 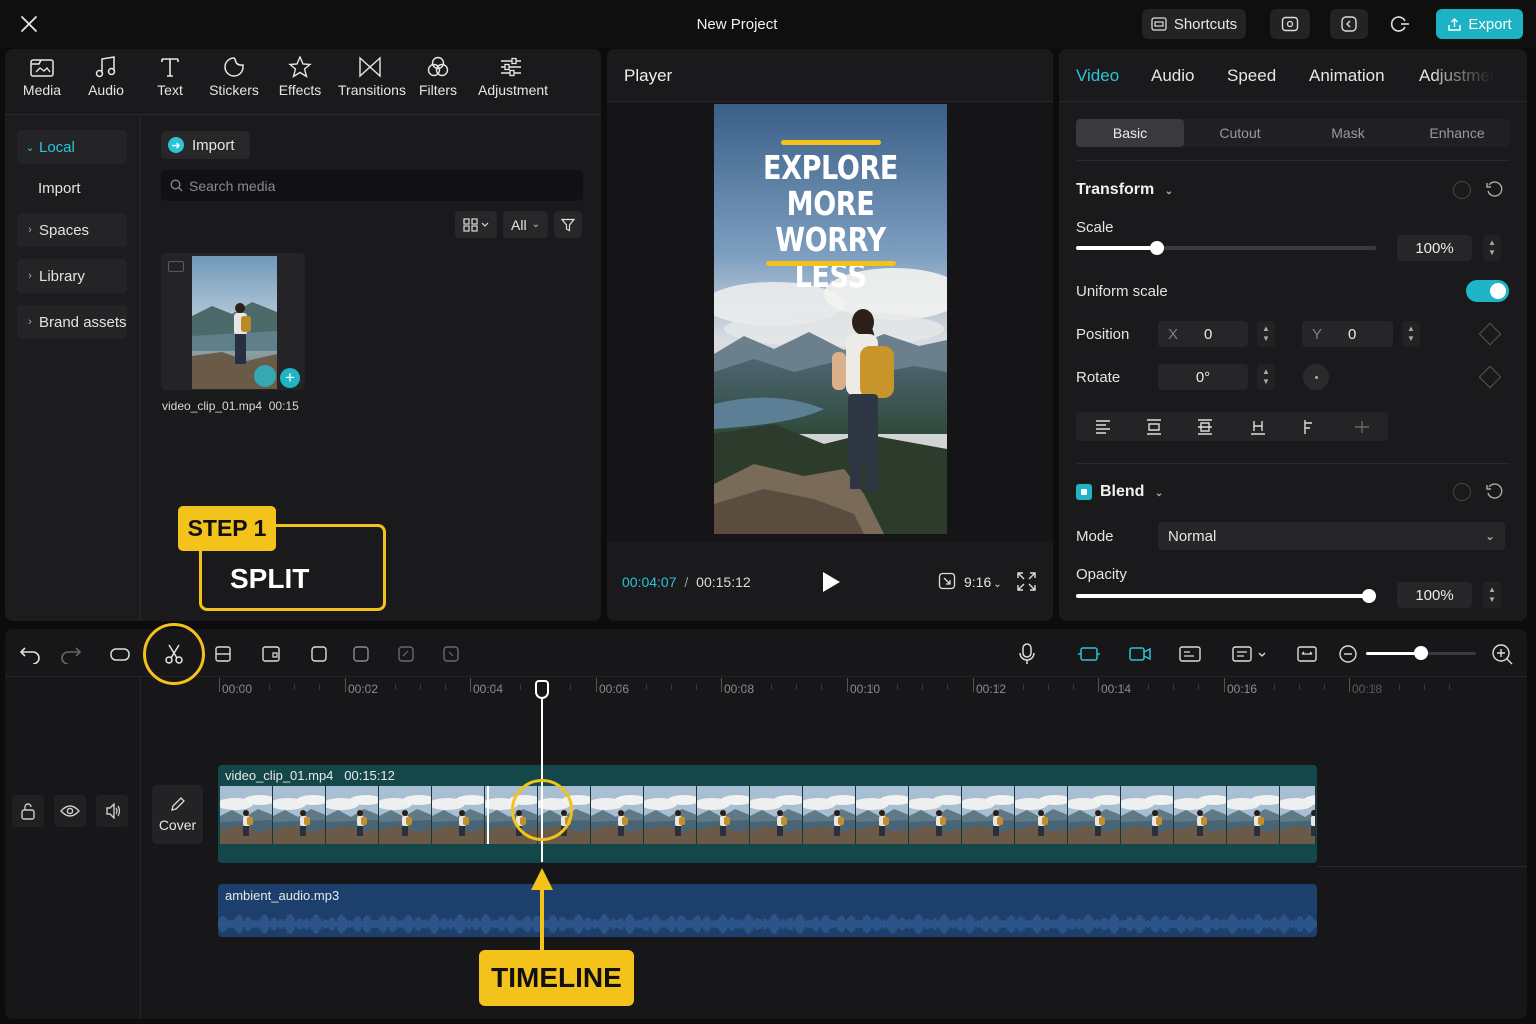 What do you see at coordinates (1089, 654) in the screenshot?
I see `auto-snap-icon` at bounding box center [1089, 654].